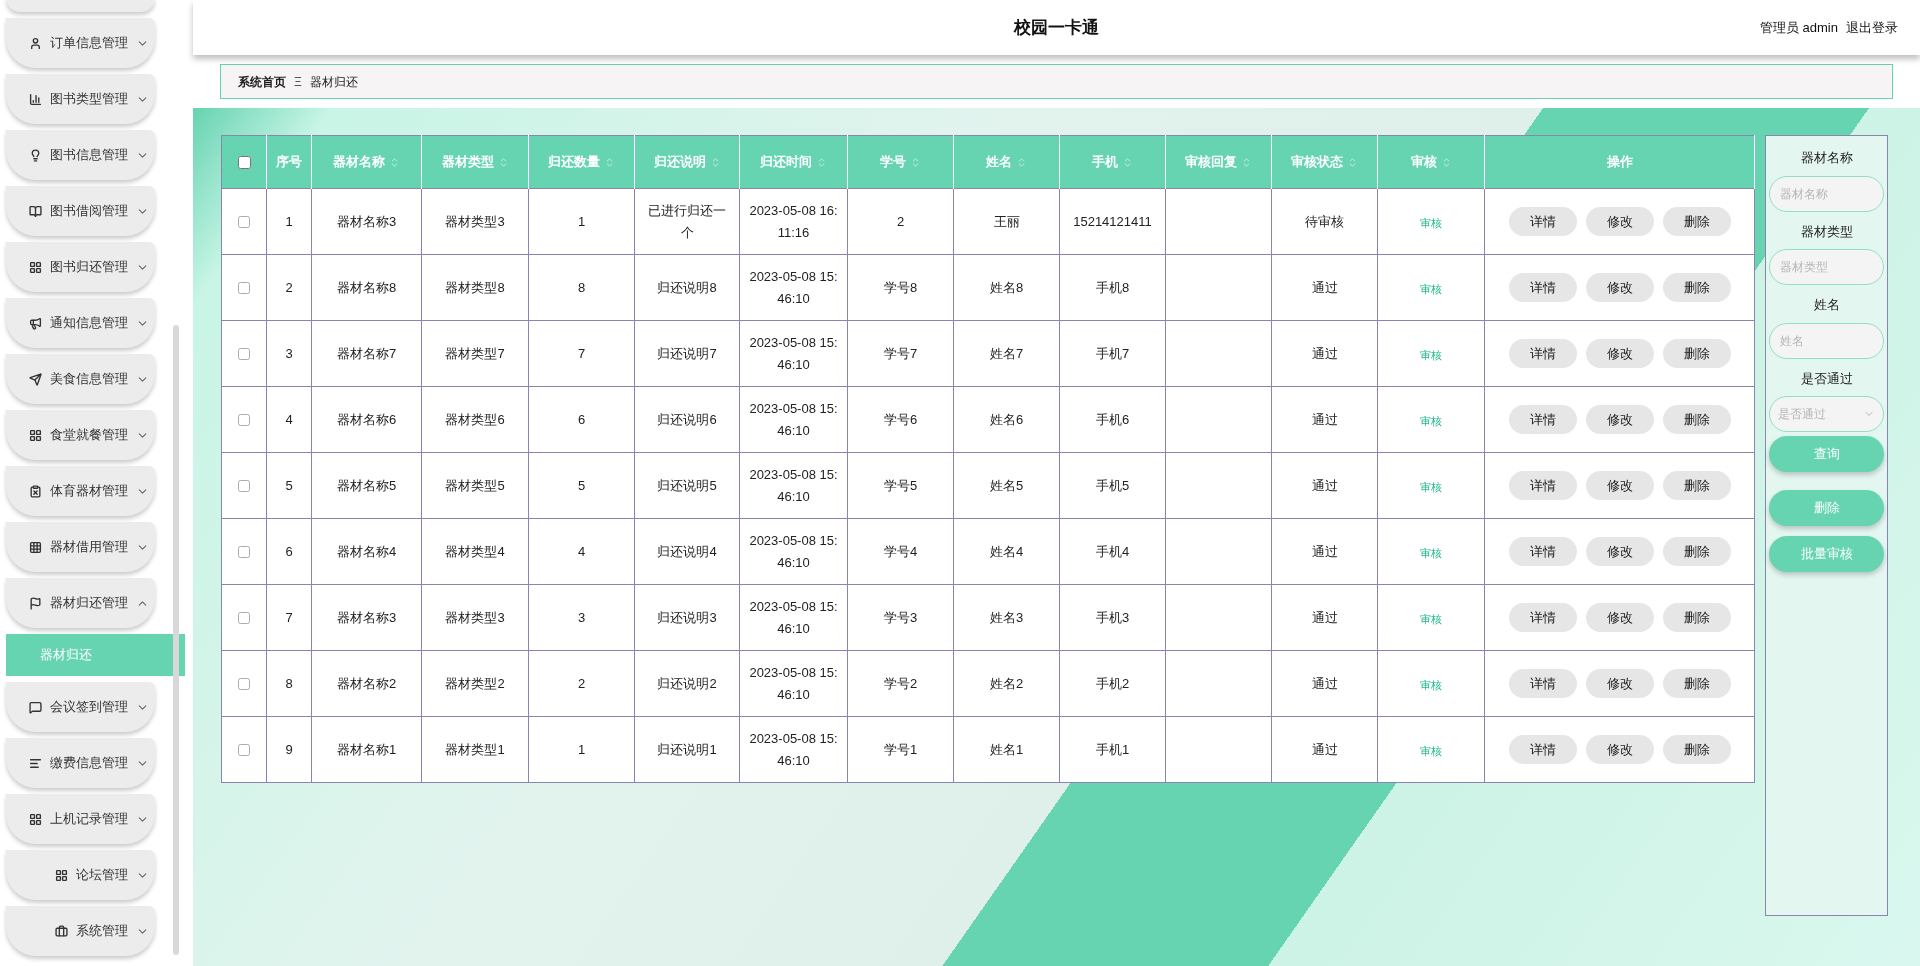 This screenshot has width=1920, height=966. I want to click on table-cell: 姓名2, so click(1006, 683).